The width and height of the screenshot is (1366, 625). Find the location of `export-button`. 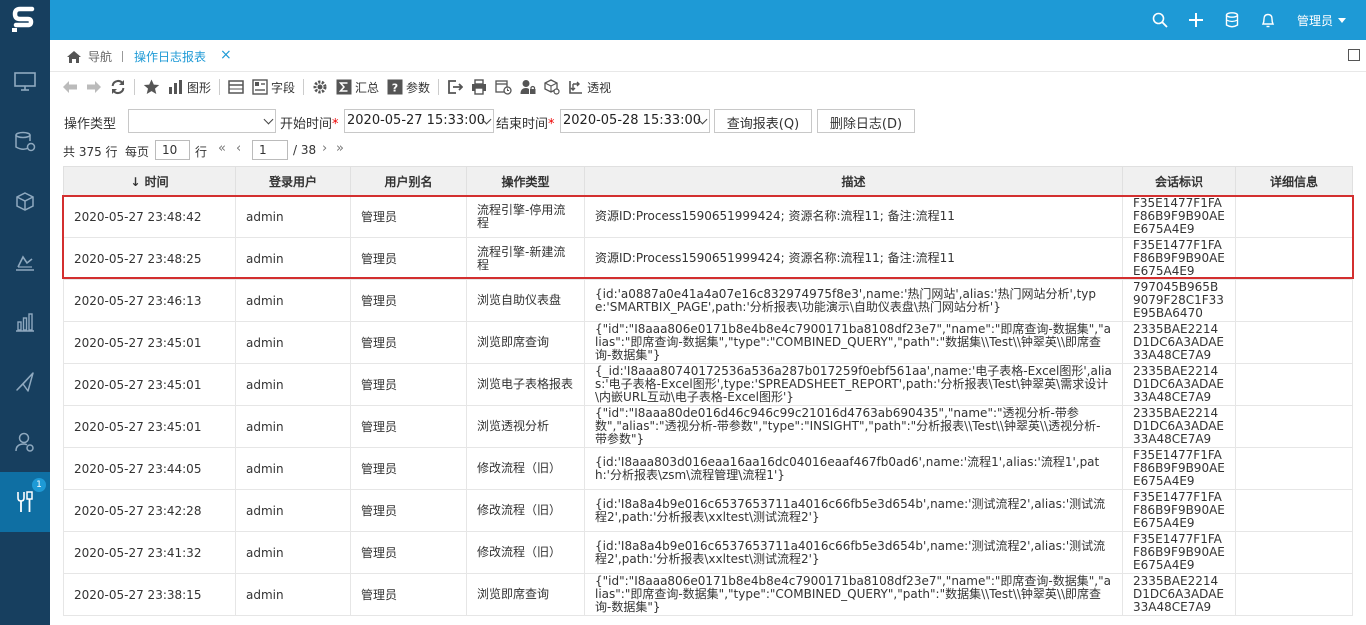

export-button is located at coordinates (455, 87).